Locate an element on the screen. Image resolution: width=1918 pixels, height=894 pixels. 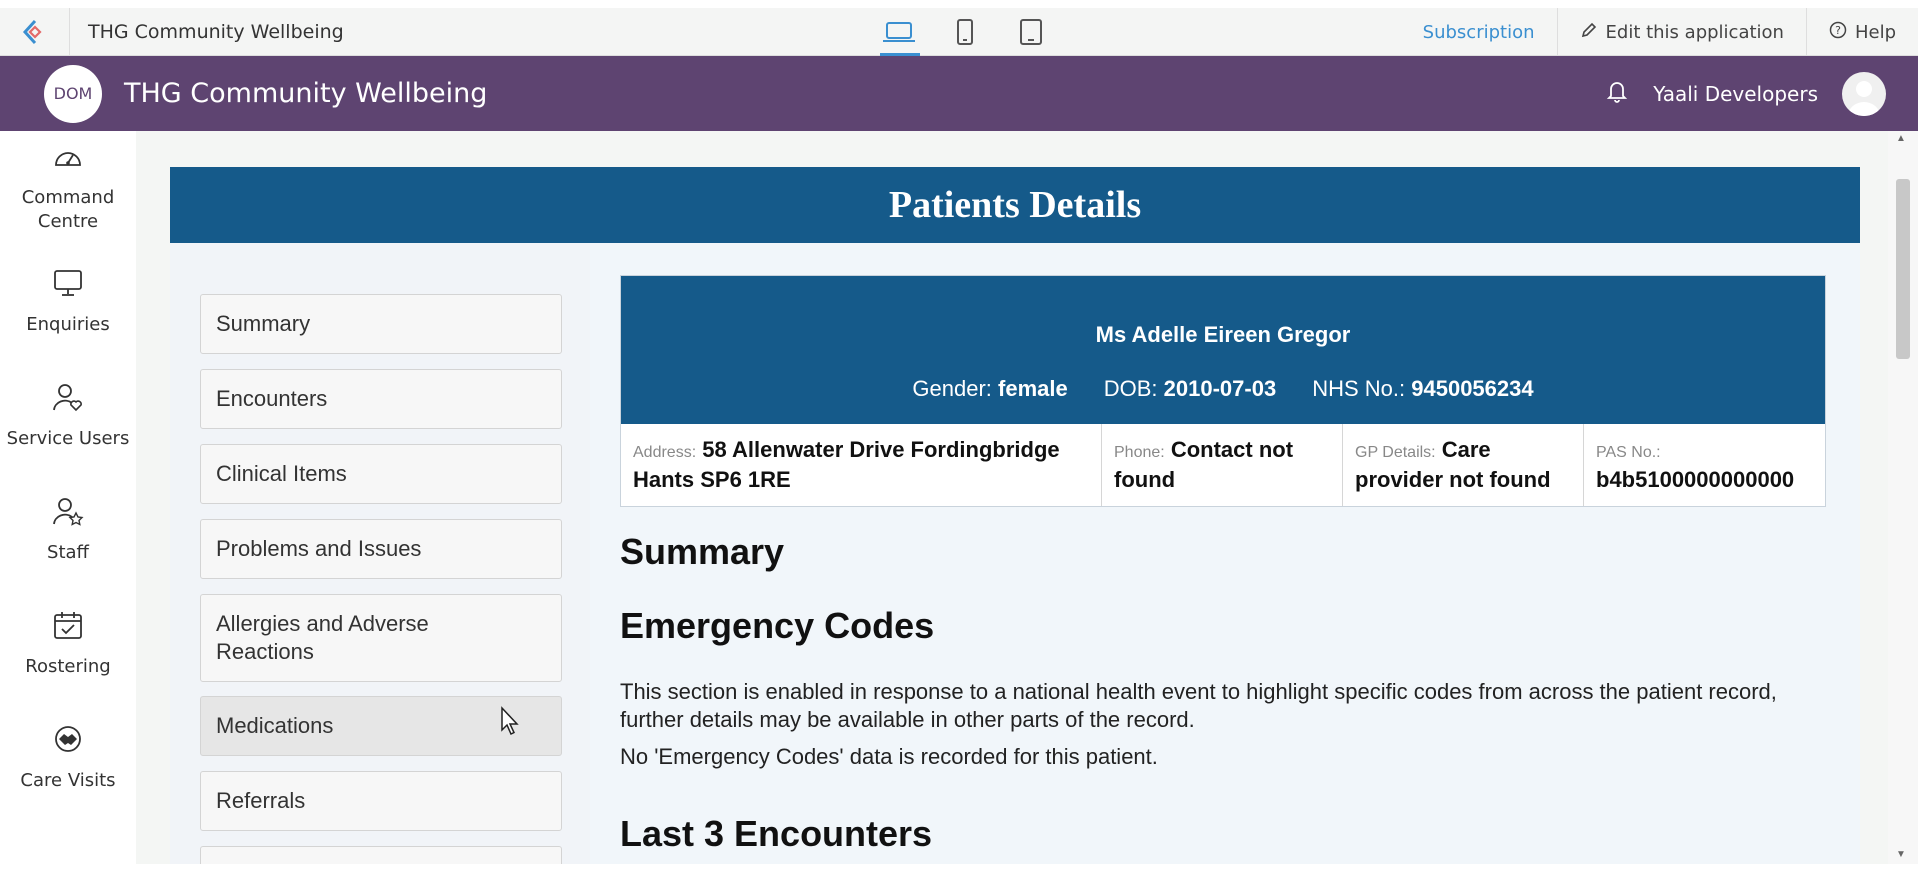
nav-label: Care Visits is located at coordinates (68, 780).